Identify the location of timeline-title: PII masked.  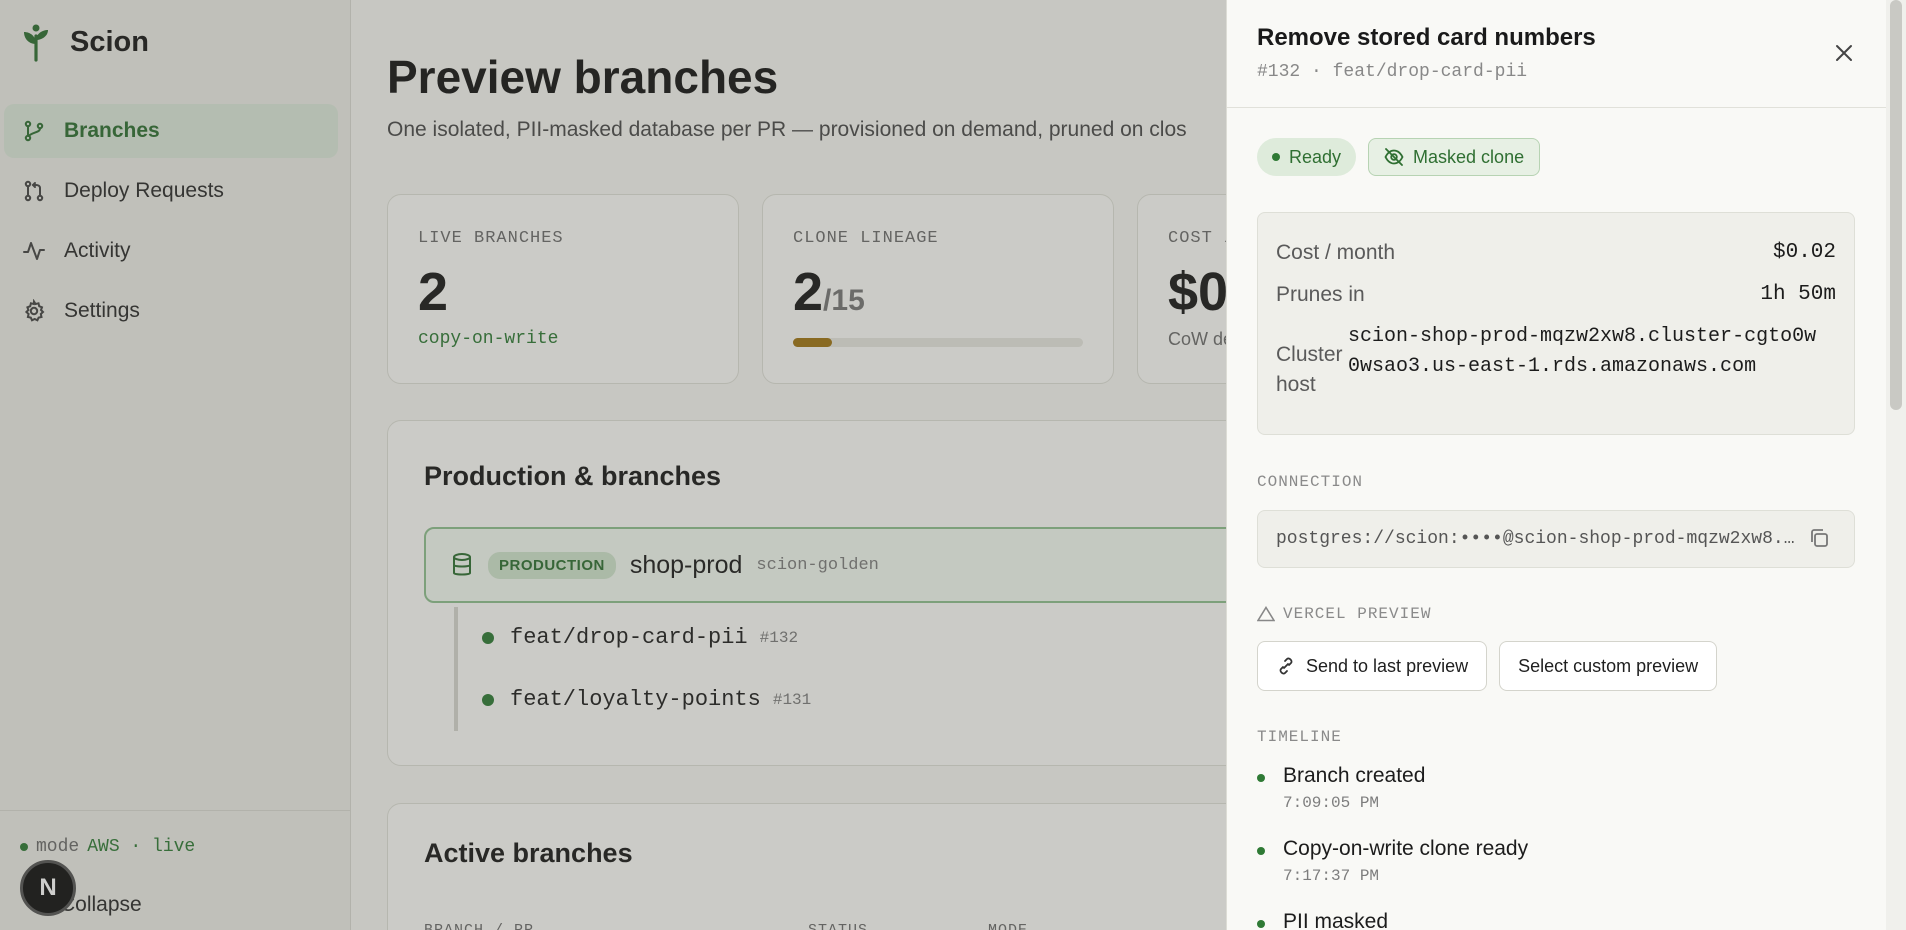
(1336, 920).